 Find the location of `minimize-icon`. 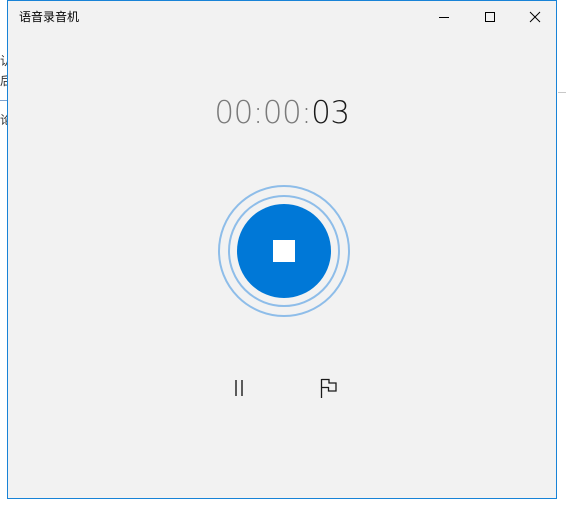

minimize-icon is located at coordinates (444, 17).